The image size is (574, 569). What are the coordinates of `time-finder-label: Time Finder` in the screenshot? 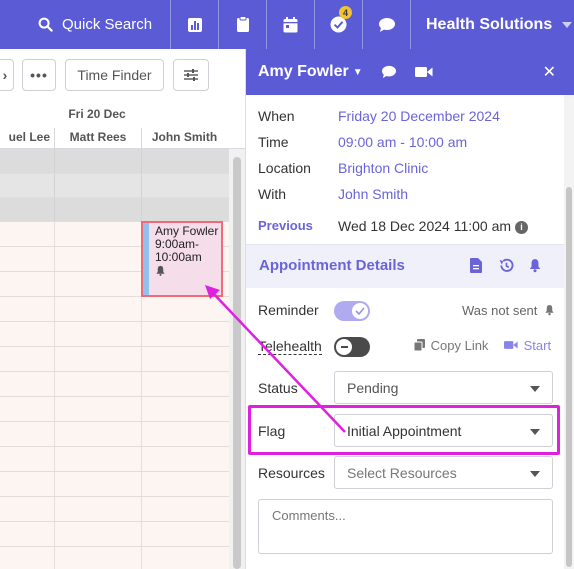 It's located at (114, 75).